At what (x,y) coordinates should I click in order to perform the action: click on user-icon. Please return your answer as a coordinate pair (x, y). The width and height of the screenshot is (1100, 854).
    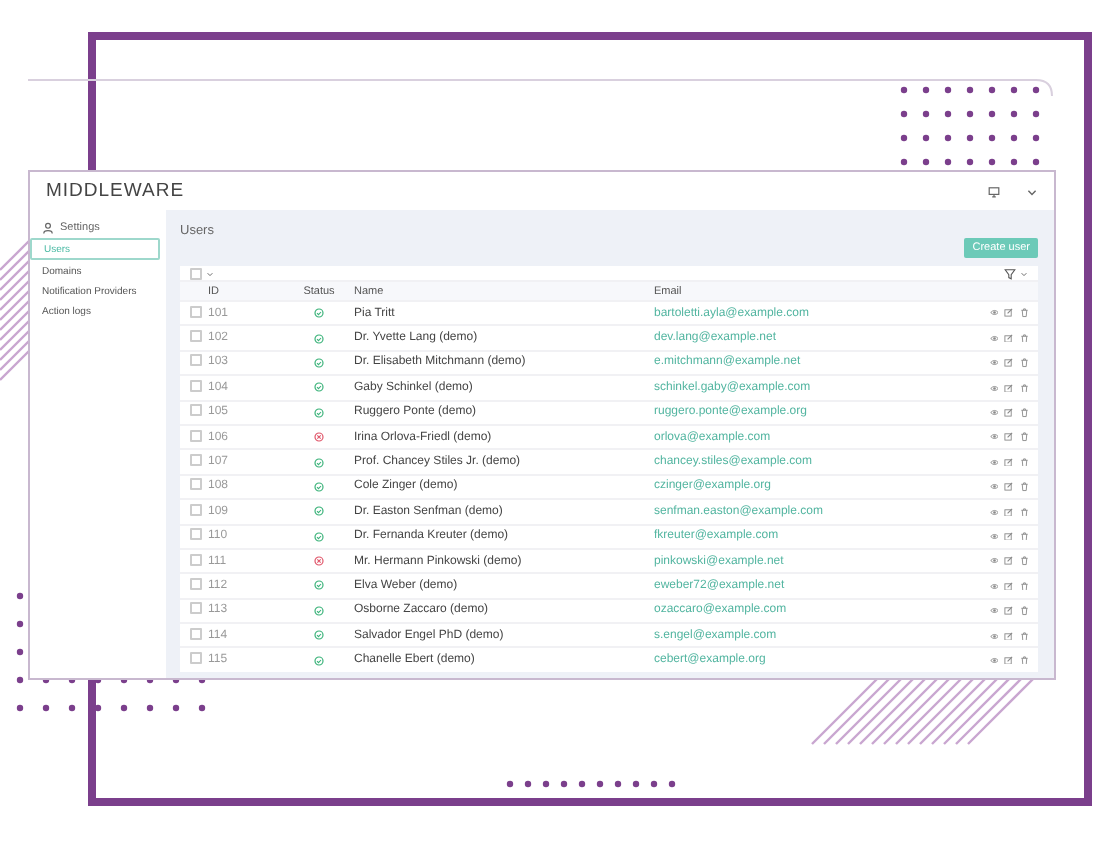
    Looking at the image, I should click on (48, 228).